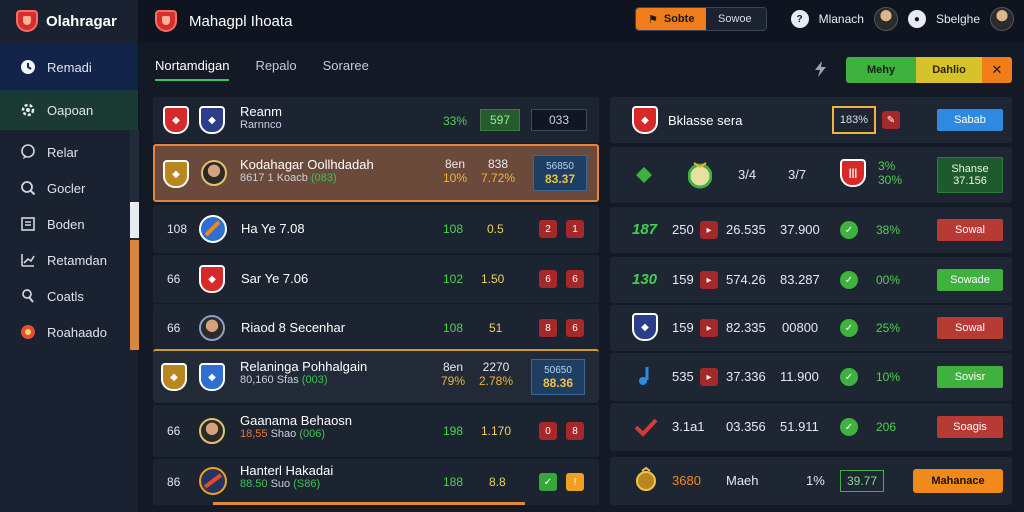 The image size is (1024, 512). What do you see at coordinates (800, 229) in the screenshot?
I see `stat-value: 37.900` at bounding box center [800, 229].